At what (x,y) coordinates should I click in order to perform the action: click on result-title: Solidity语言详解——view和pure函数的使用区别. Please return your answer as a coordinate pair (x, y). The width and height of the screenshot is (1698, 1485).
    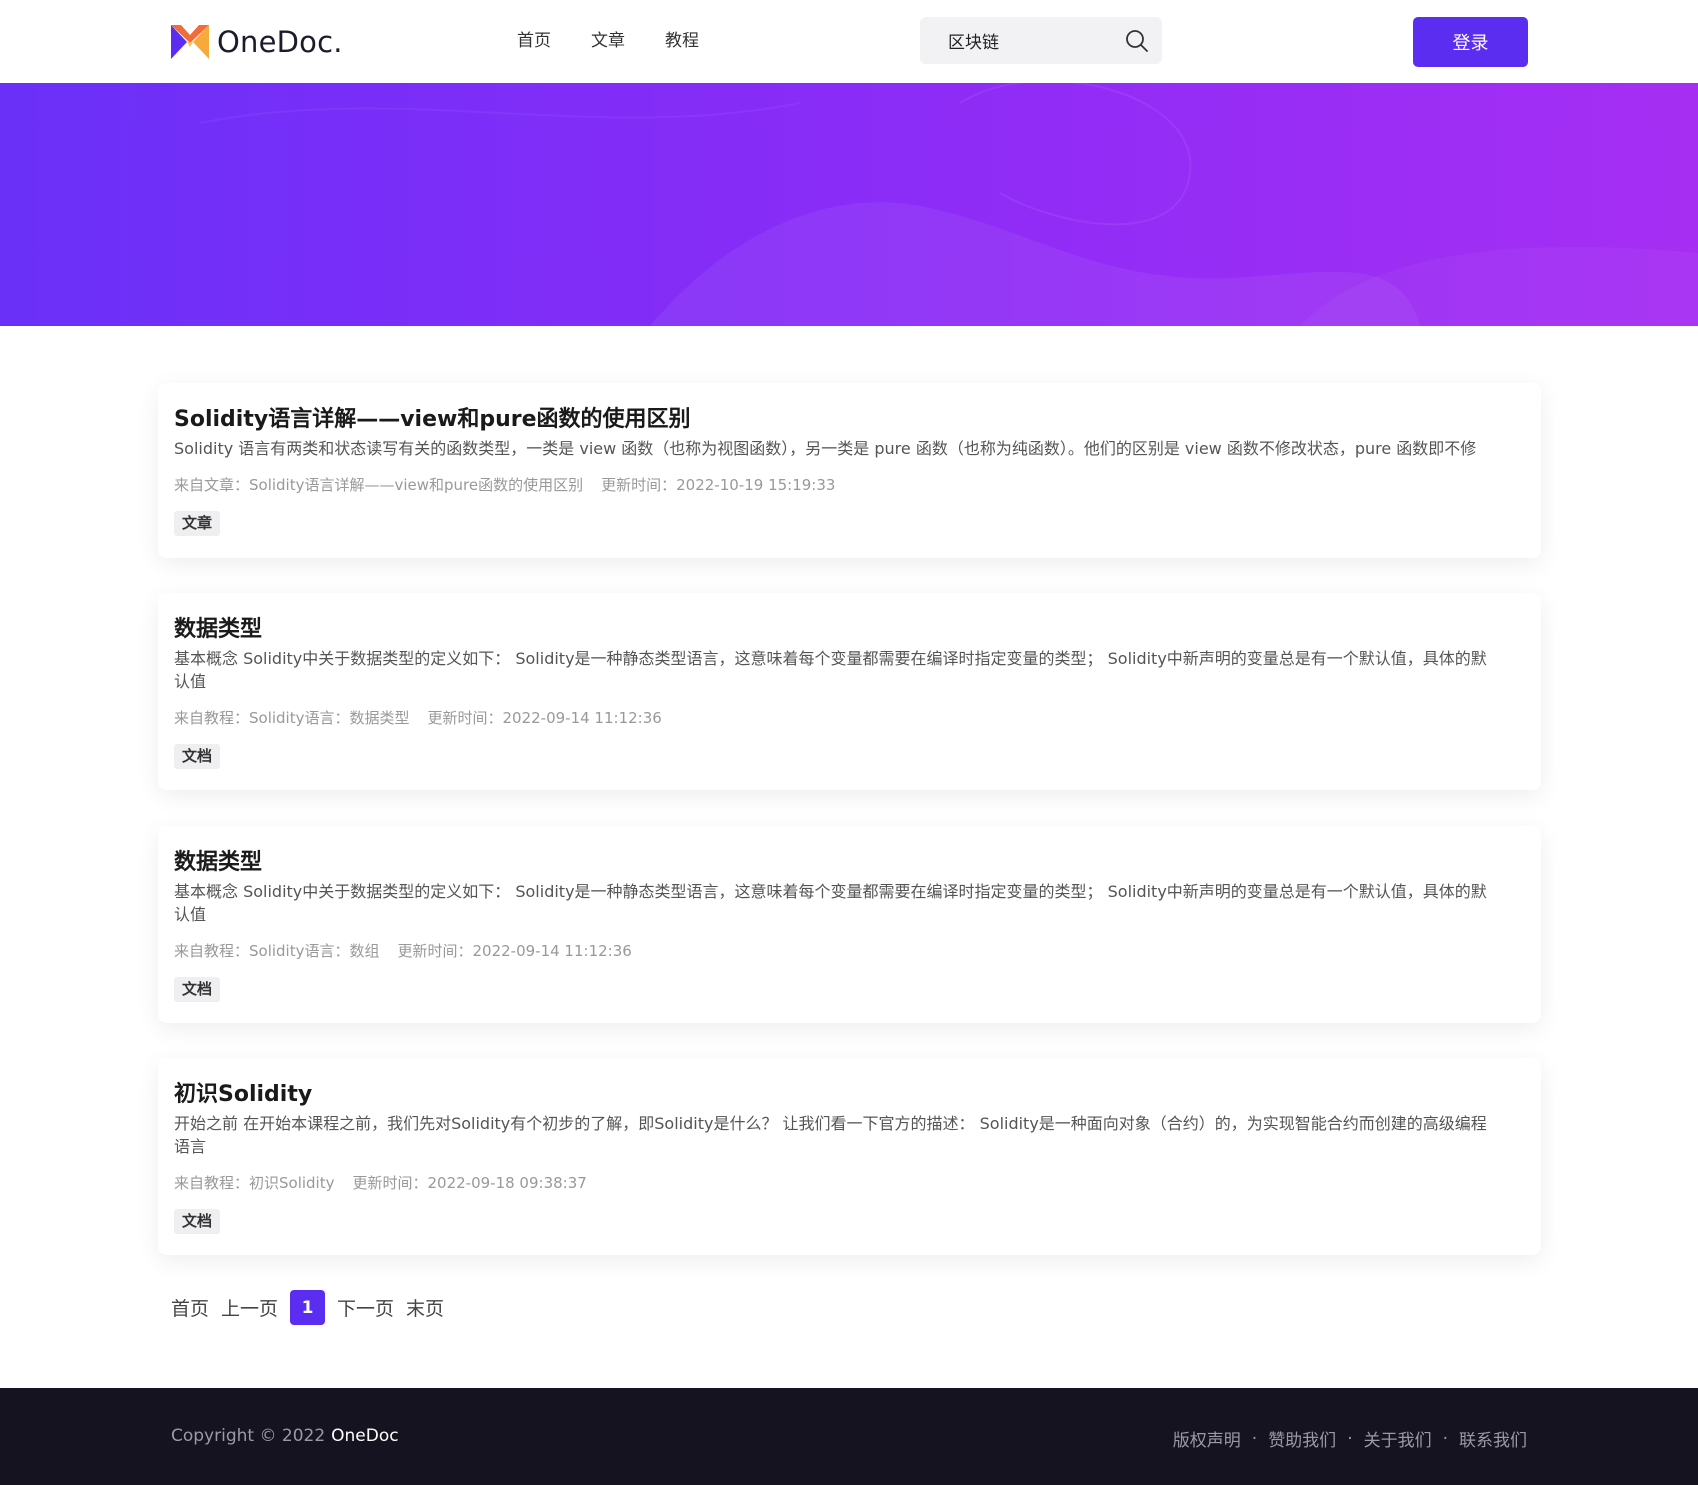
    Looking at the image, I should click on (849, 420).